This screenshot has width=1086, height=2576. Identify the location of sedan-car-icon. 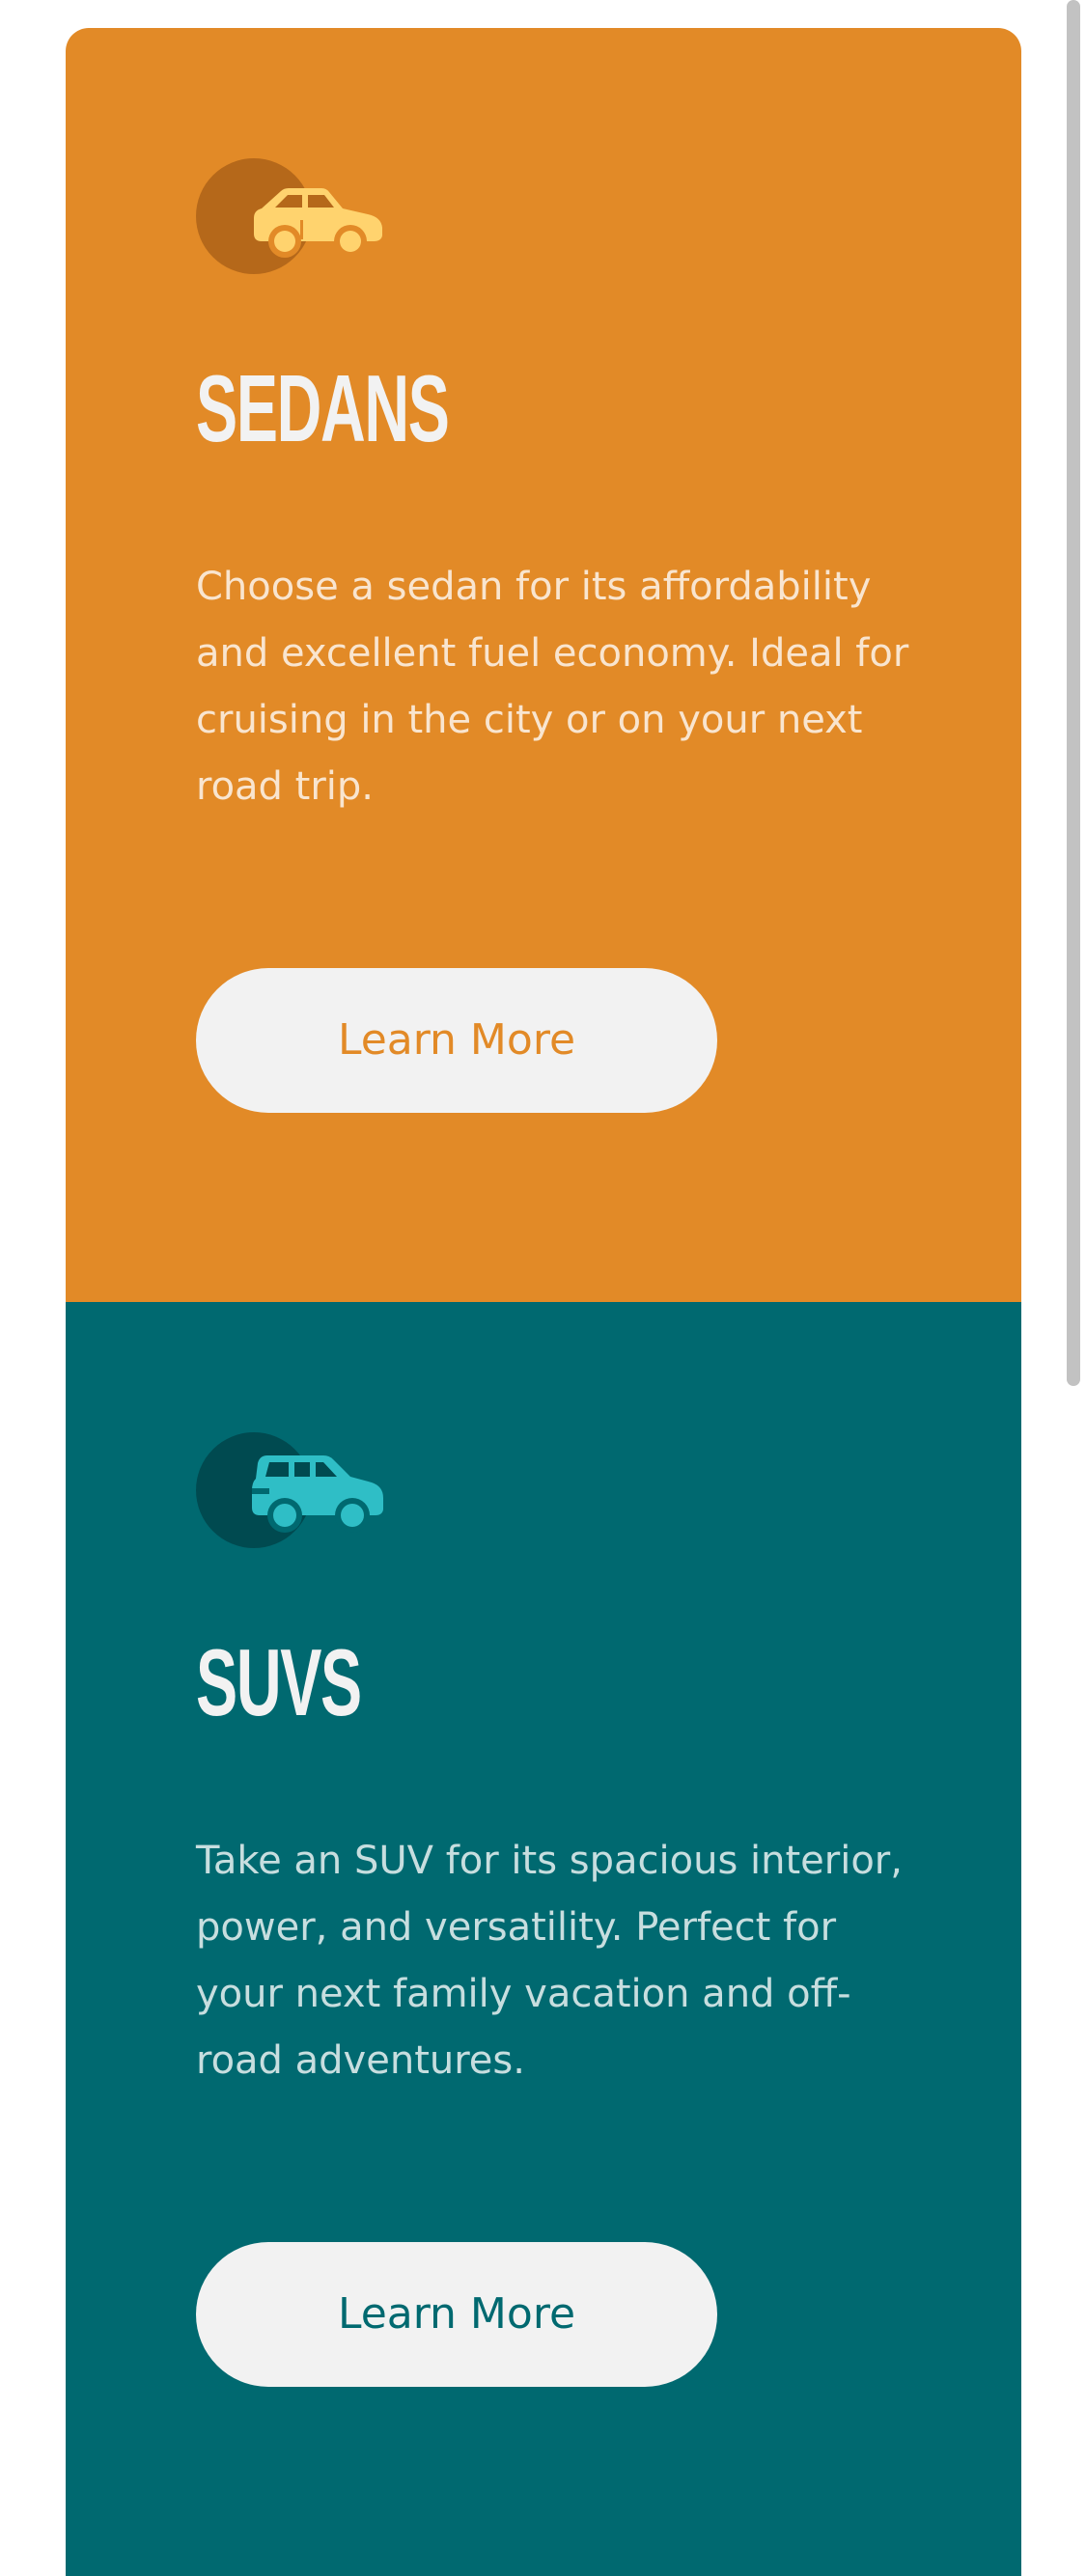
(293, 216).